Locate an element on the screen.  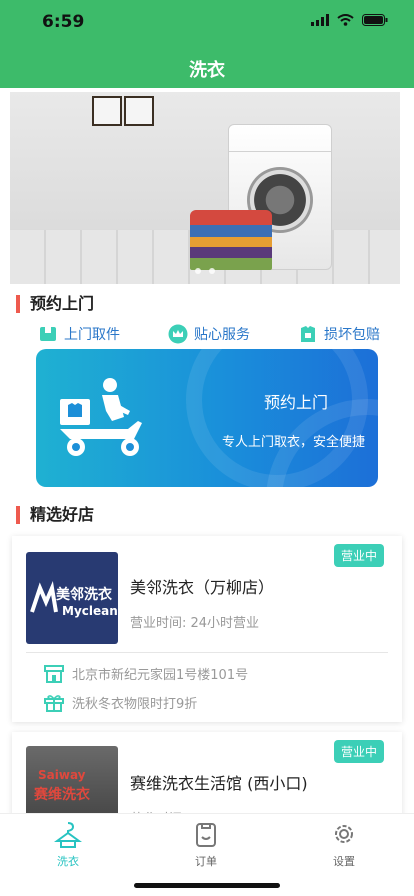
section-title-shops: 精选好店 is located at coordinates (55, 515).